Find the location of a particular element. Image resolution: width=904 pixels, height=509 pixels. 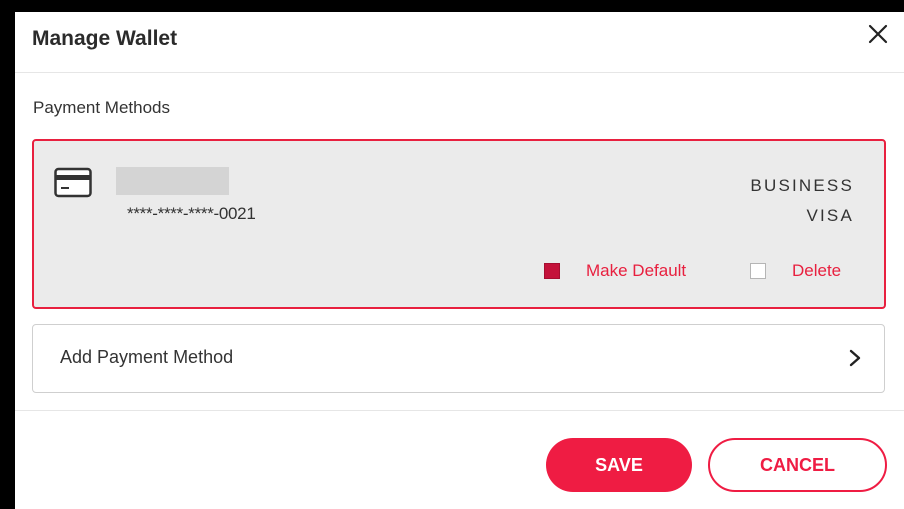

payment-methods-label: Payment Methods is located at coordinates (102, 107).